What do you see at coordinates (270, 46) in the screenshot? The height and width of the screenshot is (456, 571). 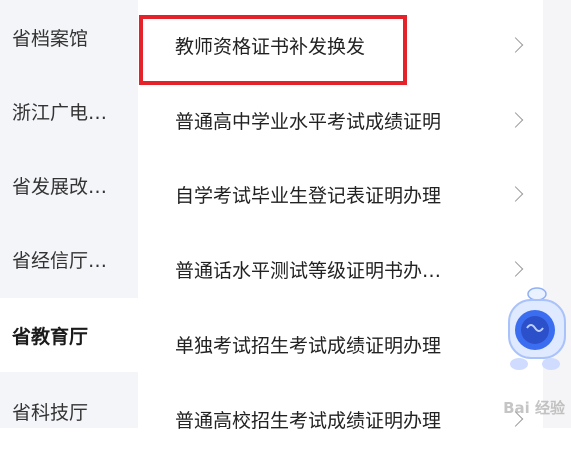 I see `service-label: 教师资格证书补发换发` at bounding box center [270, 46].